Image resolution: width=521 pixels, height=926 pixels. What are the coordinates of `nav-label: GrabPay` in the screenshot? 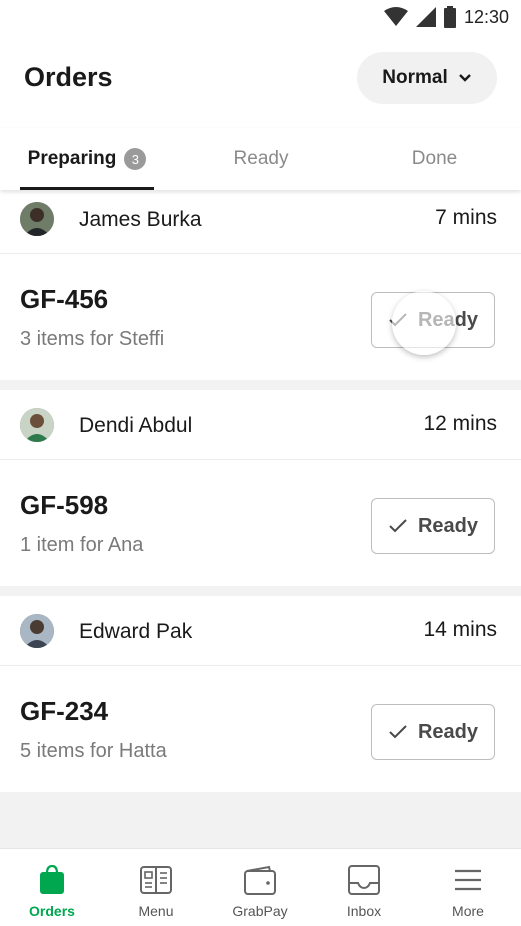 It's located at (260, 911).